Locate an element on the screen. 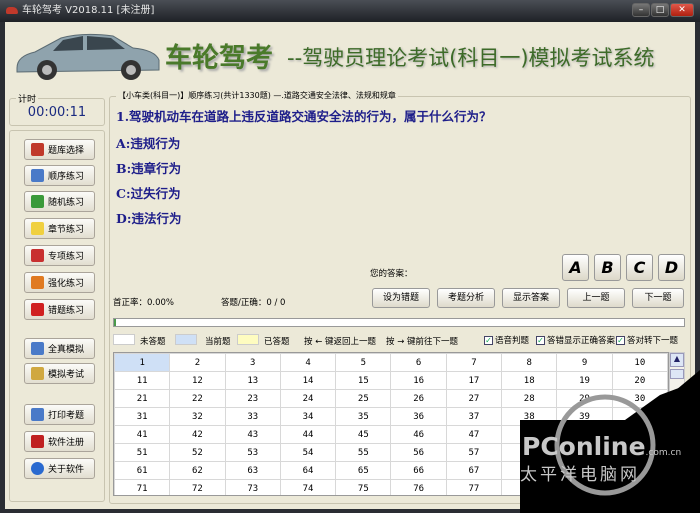  grid-cell: 15 is located at coordinates (363, 380).